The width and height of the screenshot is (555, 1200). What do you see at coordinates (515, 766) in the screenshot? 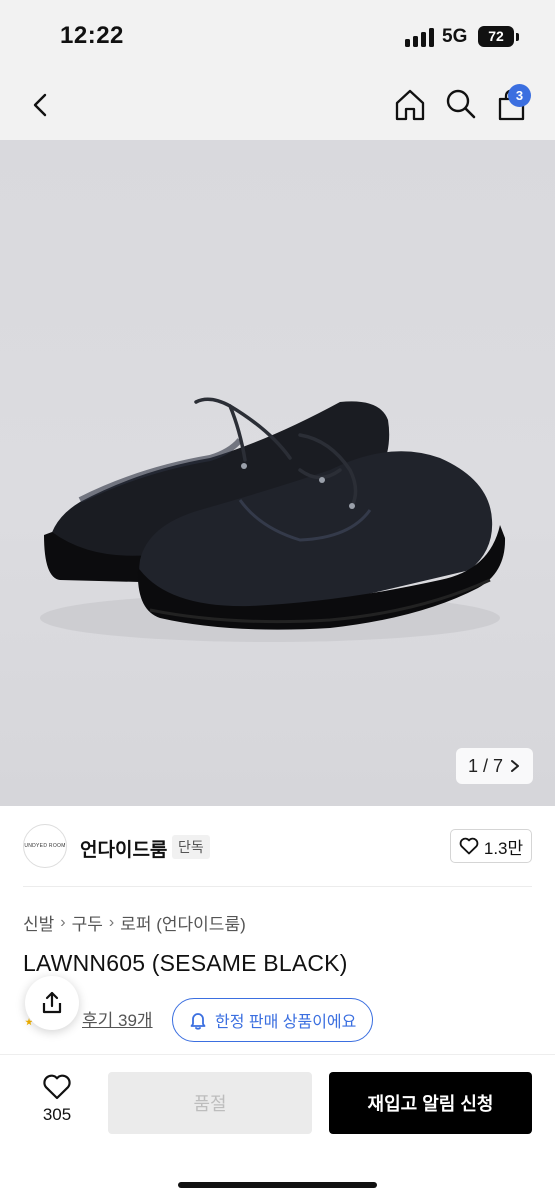
I see `chevron-right-icon` at bounding box center [515, 766].